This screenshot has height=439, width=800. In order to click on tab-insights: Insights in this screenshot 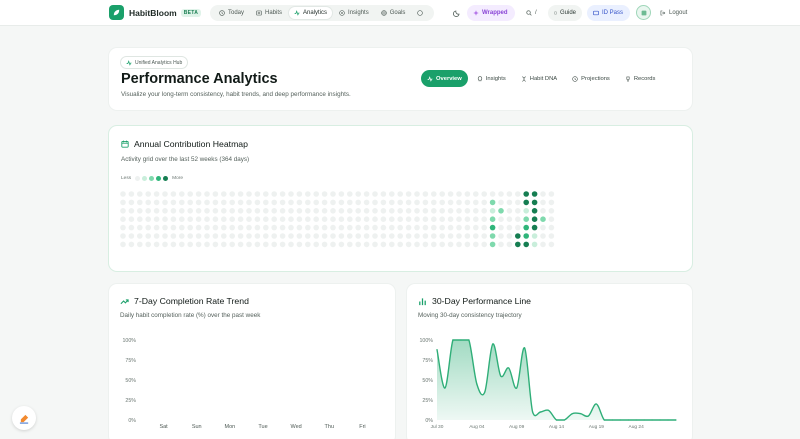, I will do `click(491, 78)`.